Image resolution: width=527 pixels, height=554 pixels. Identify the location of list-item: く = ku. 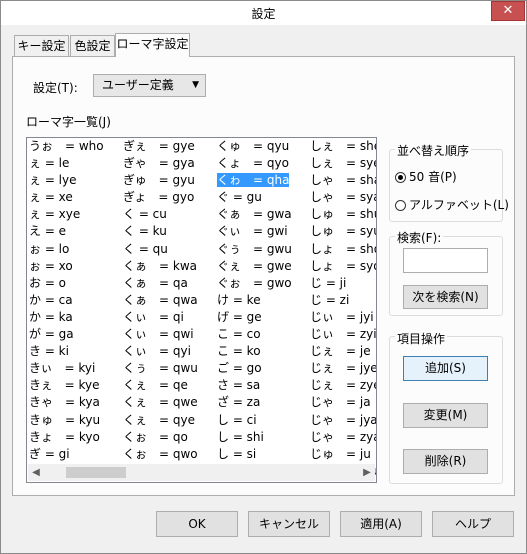
(169, 231).